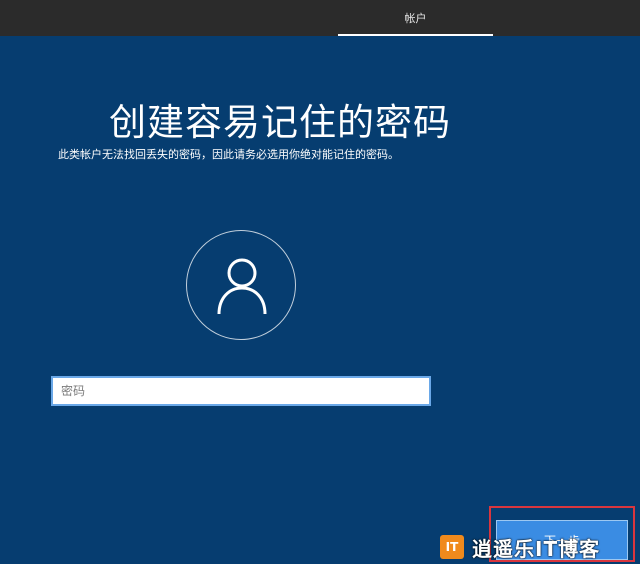 The height and width of the screenshot is (564, 640). Describe the element at coordinates (280, 122) in the screenshot. I see `page-title: 创建容易记住的密码` at that location.